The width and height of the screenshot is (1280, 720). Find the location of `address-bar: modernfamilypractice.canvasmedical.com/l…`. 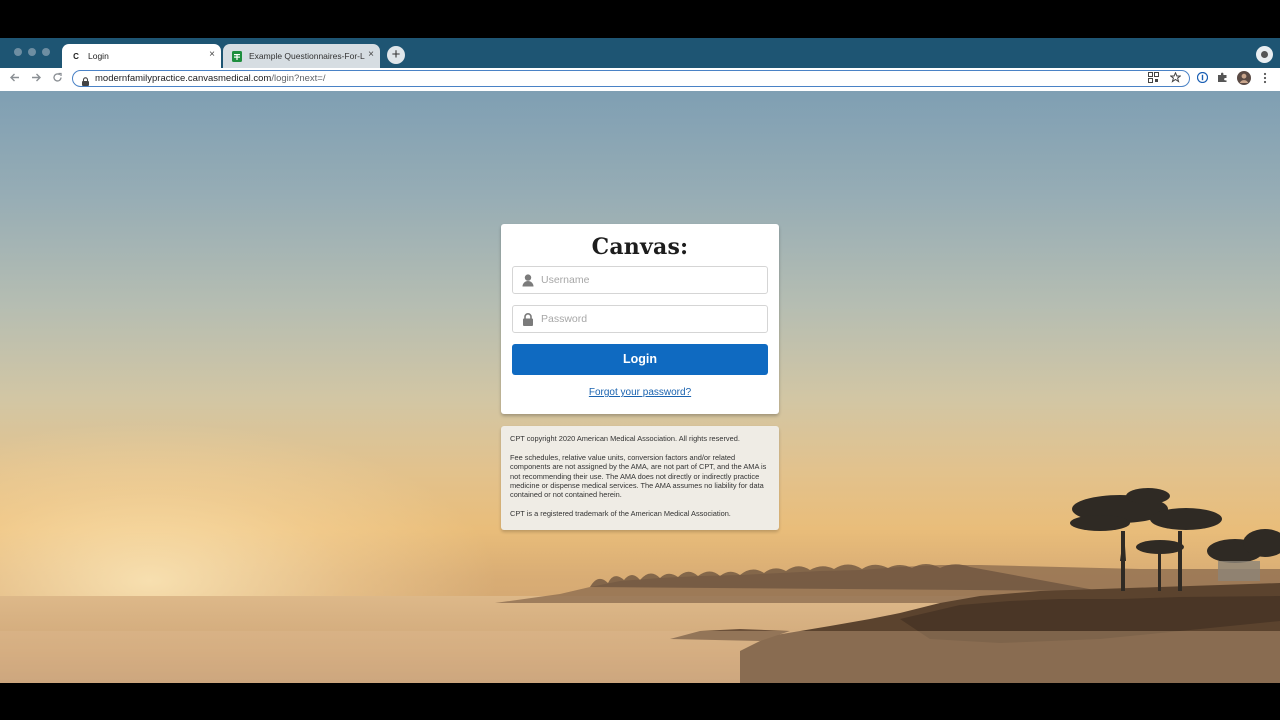

address-bar: modernfamilypractice.canvasmedical.com/l… is located at coordinates (631, 78).